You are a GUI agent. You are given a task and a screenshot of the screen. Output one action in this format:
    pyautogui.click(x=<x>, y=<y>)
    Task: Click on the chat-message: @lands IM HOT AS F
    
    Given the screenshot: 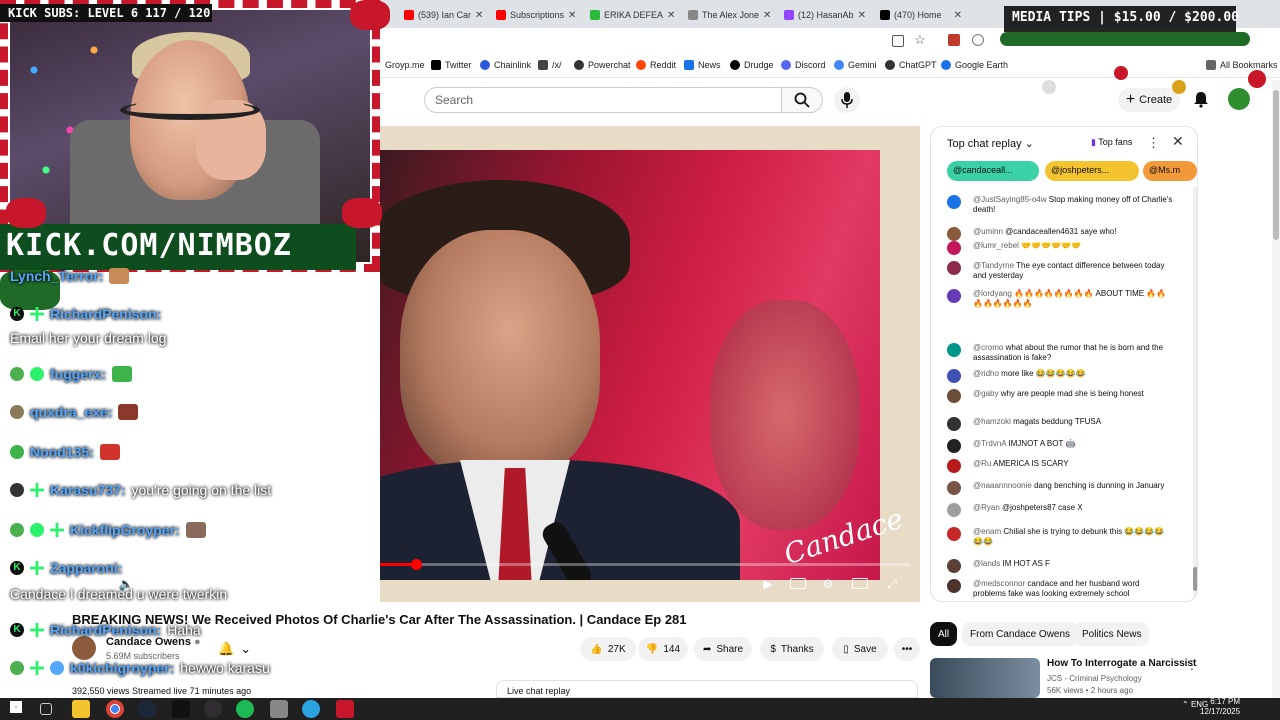 What is the action you would take?
    pyautogui.click(x=1061, y=566)
    